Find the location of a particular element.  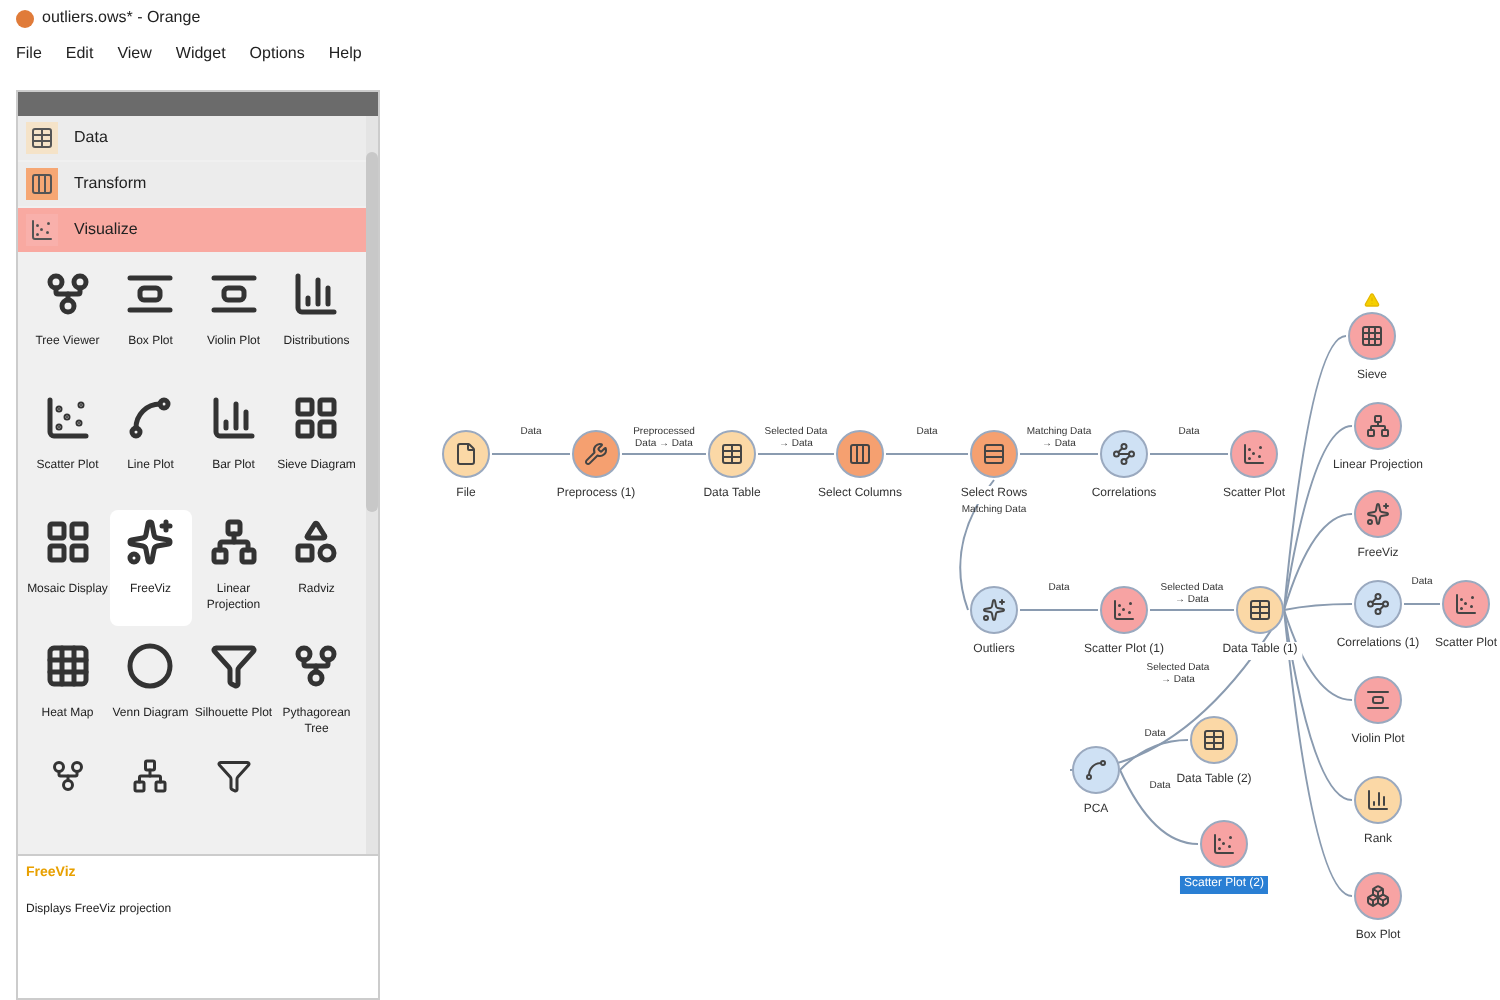

menu-item: Edit is located at coordinates (79, 54).